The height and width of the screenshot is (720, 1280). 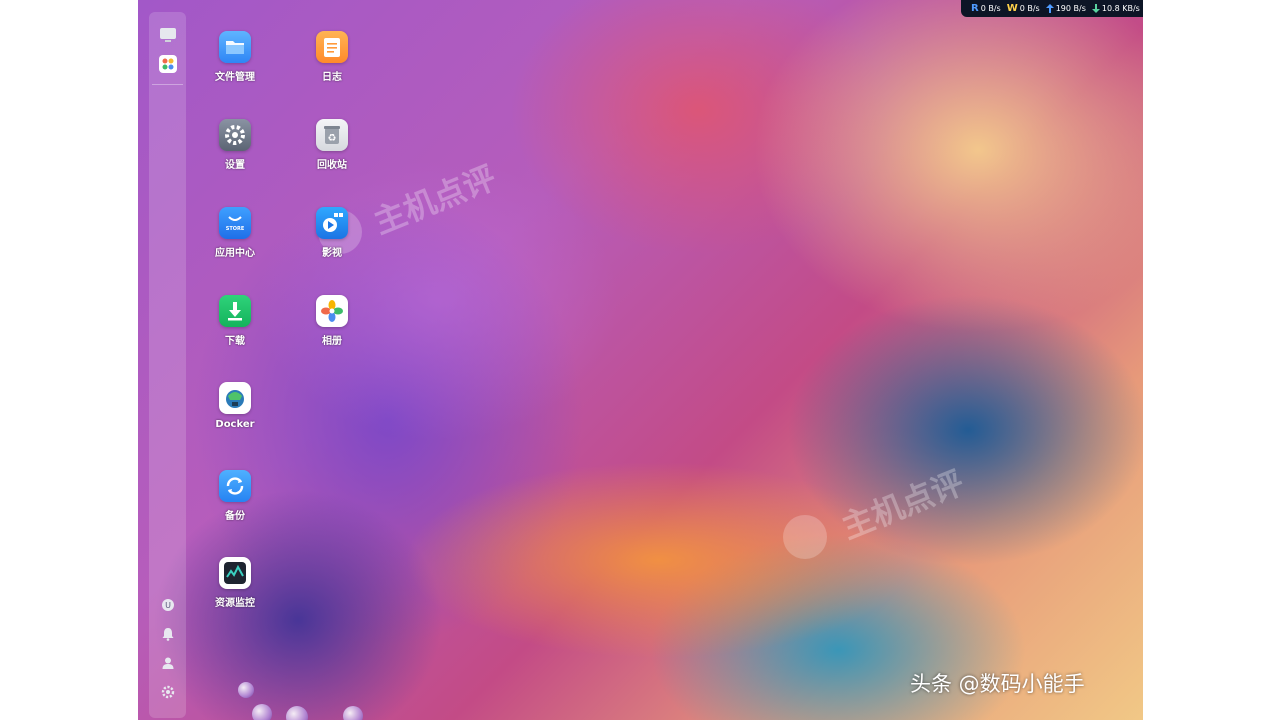 I want to click on app-label: 设置, so click(x=235, y=165).